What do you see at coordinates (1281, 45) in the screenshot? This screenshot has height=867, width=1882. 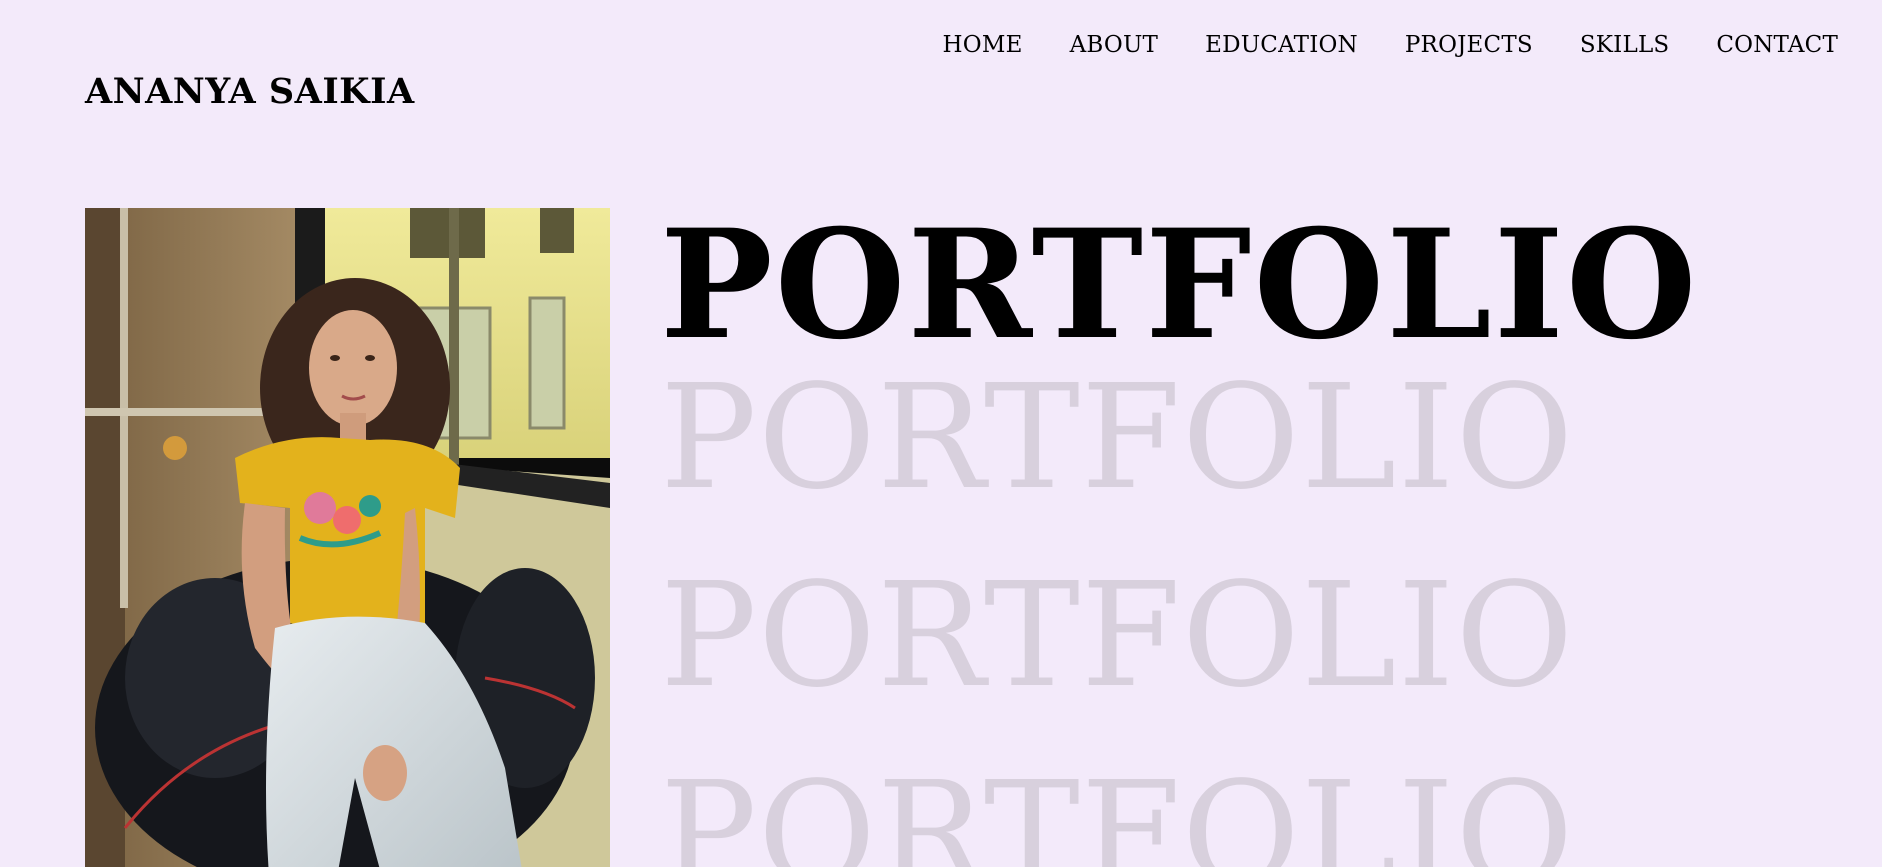 I see `nav-education: EDUCATION` at bounding box center [1281, 45].